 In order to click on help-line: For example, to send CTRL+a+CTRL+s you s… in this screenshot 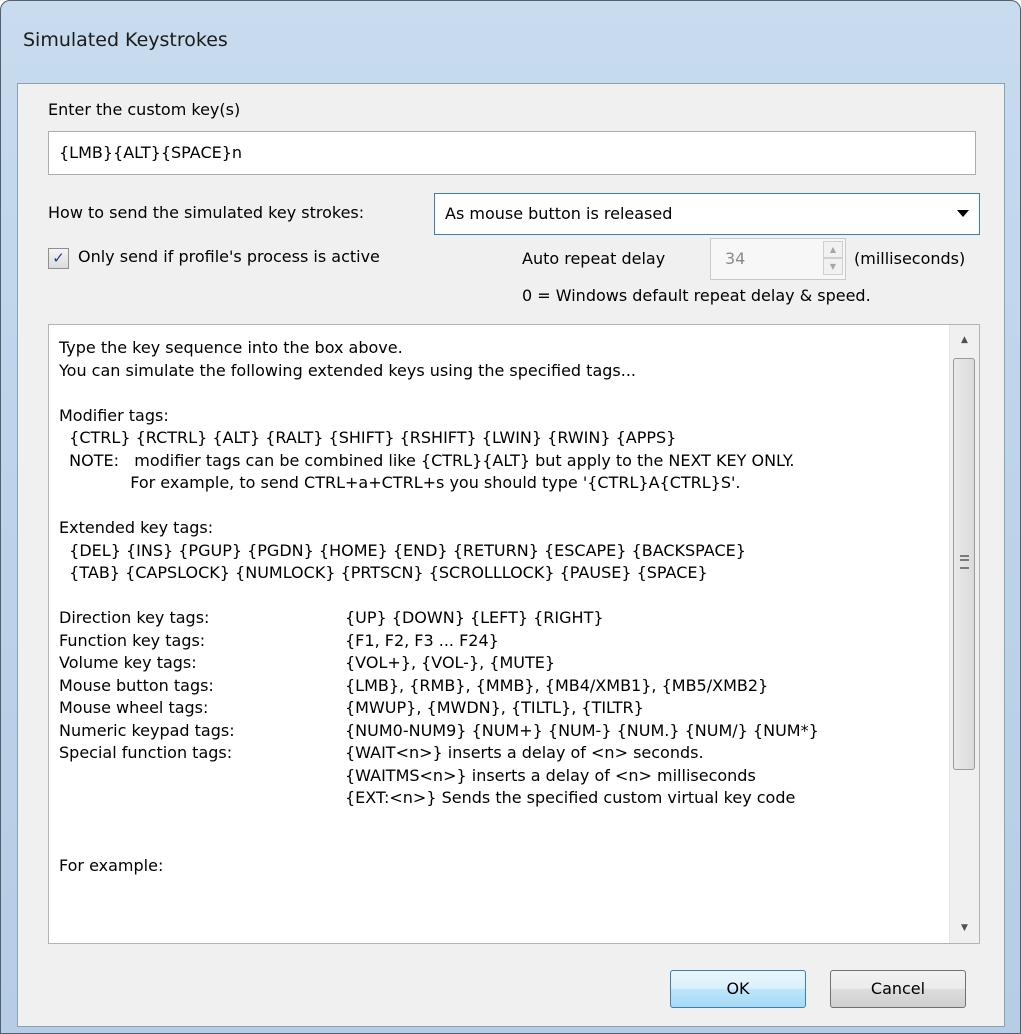, I will do `click(400, 482)`.